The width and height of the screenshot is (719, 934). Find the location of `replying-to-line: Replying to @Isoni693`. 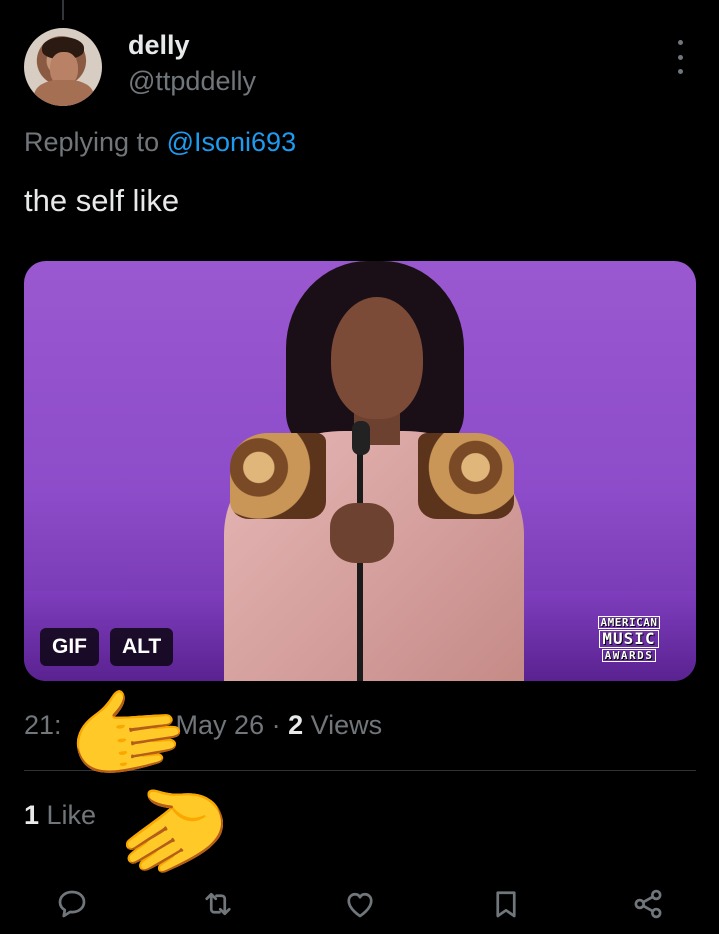

replying-to-line: Replying to @Isoni693 is located at coordinates (160, 142).